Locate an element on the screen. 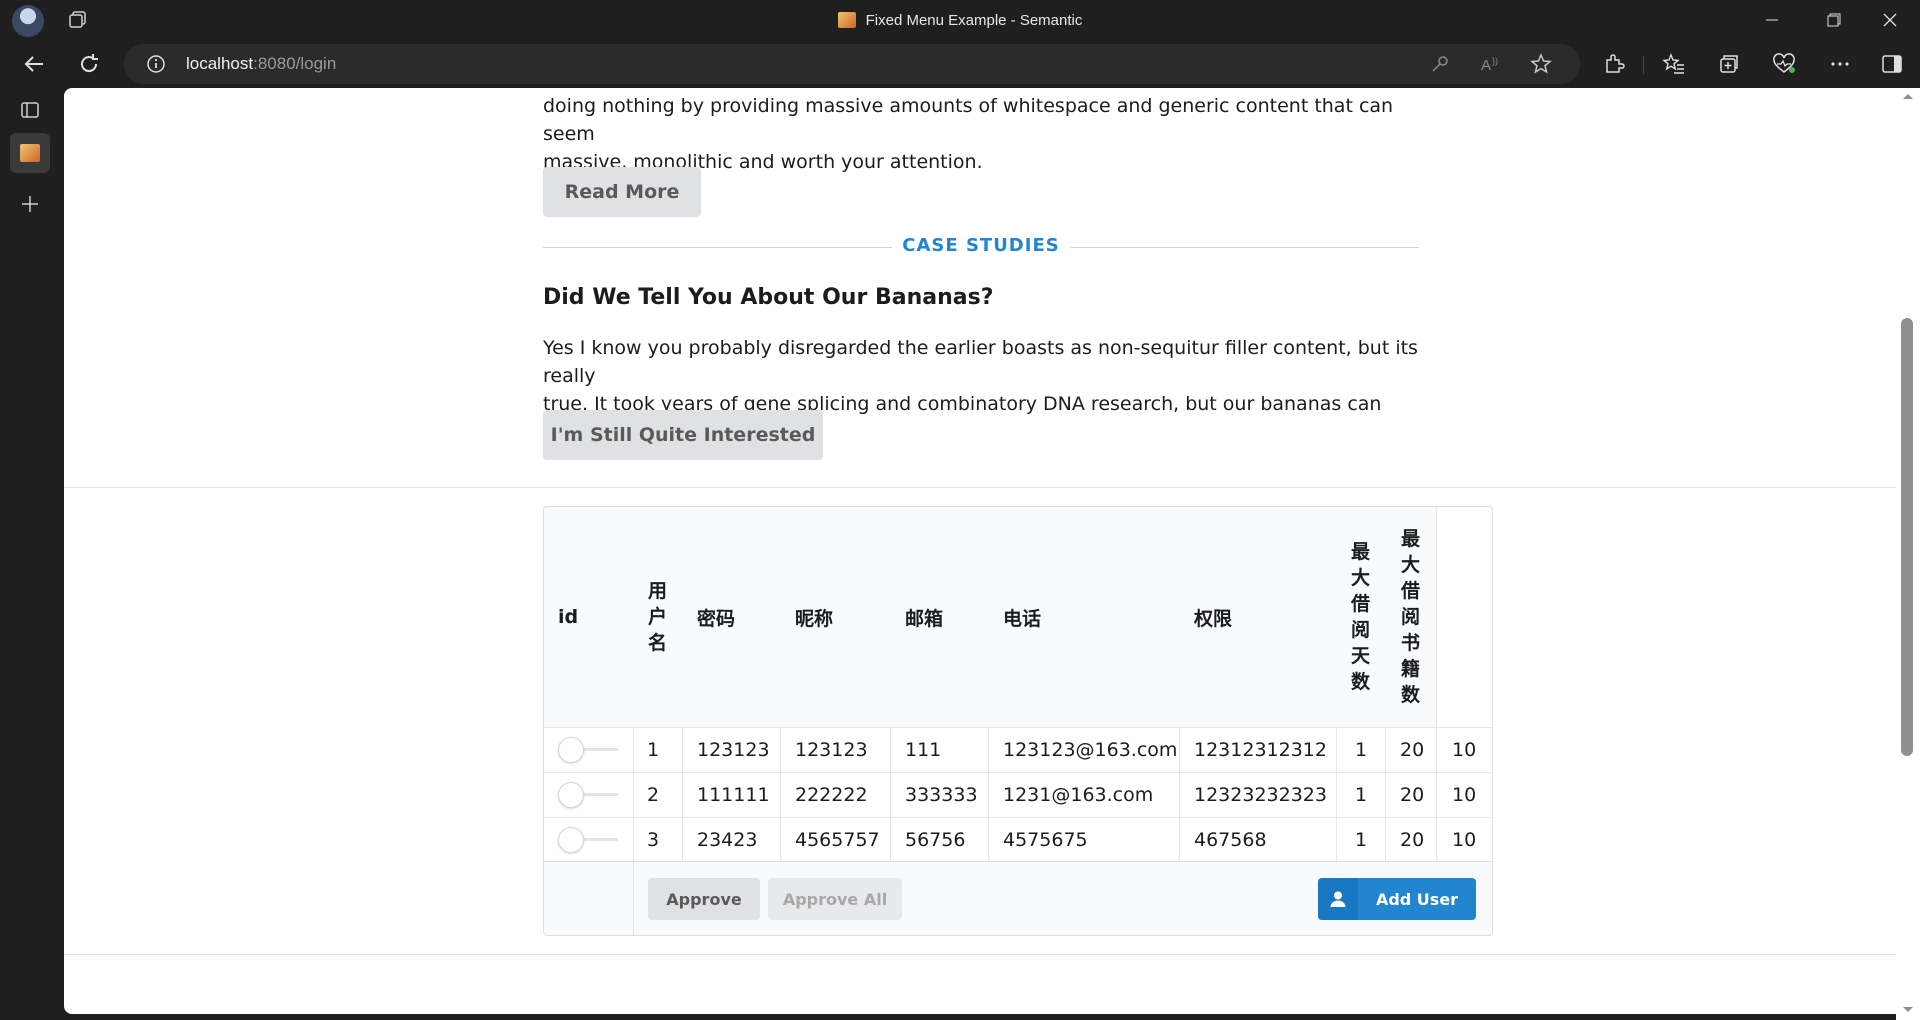 This screenshot has width=1920, height=1020. sidebar-toggle-button is located at coordinates (1892, 64).